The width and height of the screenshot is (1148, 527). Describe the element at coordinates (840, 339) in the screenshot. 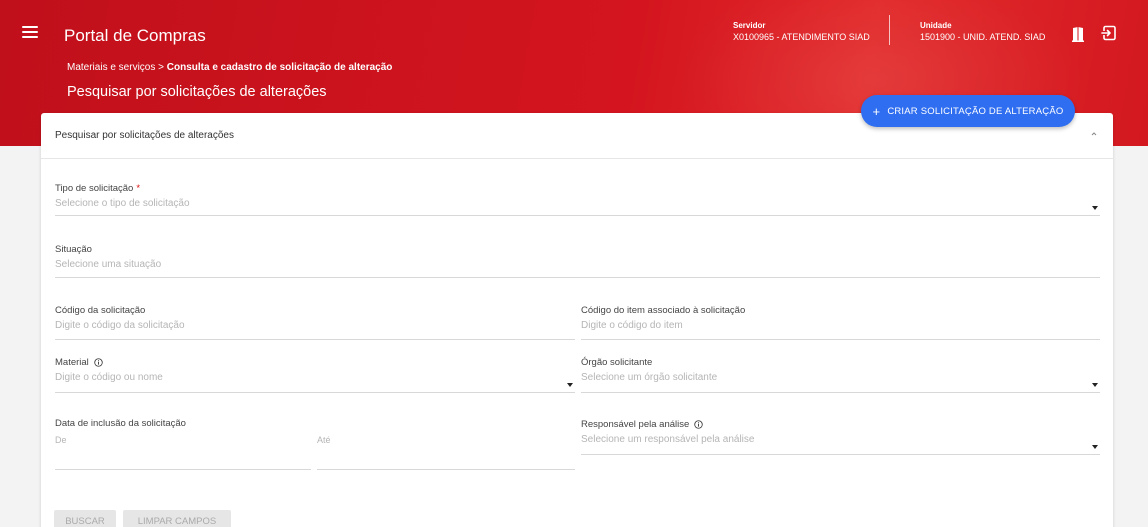

I see `item-code-underline` at that location.